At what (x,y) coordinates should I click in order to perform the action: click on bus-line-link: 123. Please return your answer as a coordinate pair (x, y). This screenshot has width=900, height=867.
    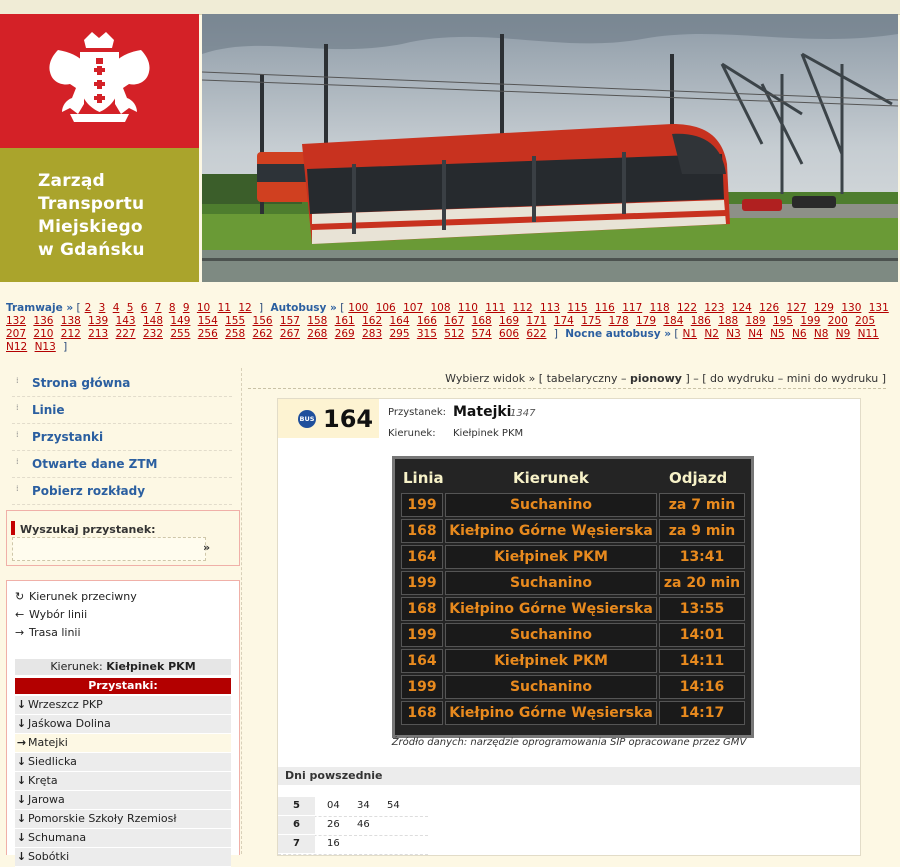
    Looking at the image, I should click on (714, 308).